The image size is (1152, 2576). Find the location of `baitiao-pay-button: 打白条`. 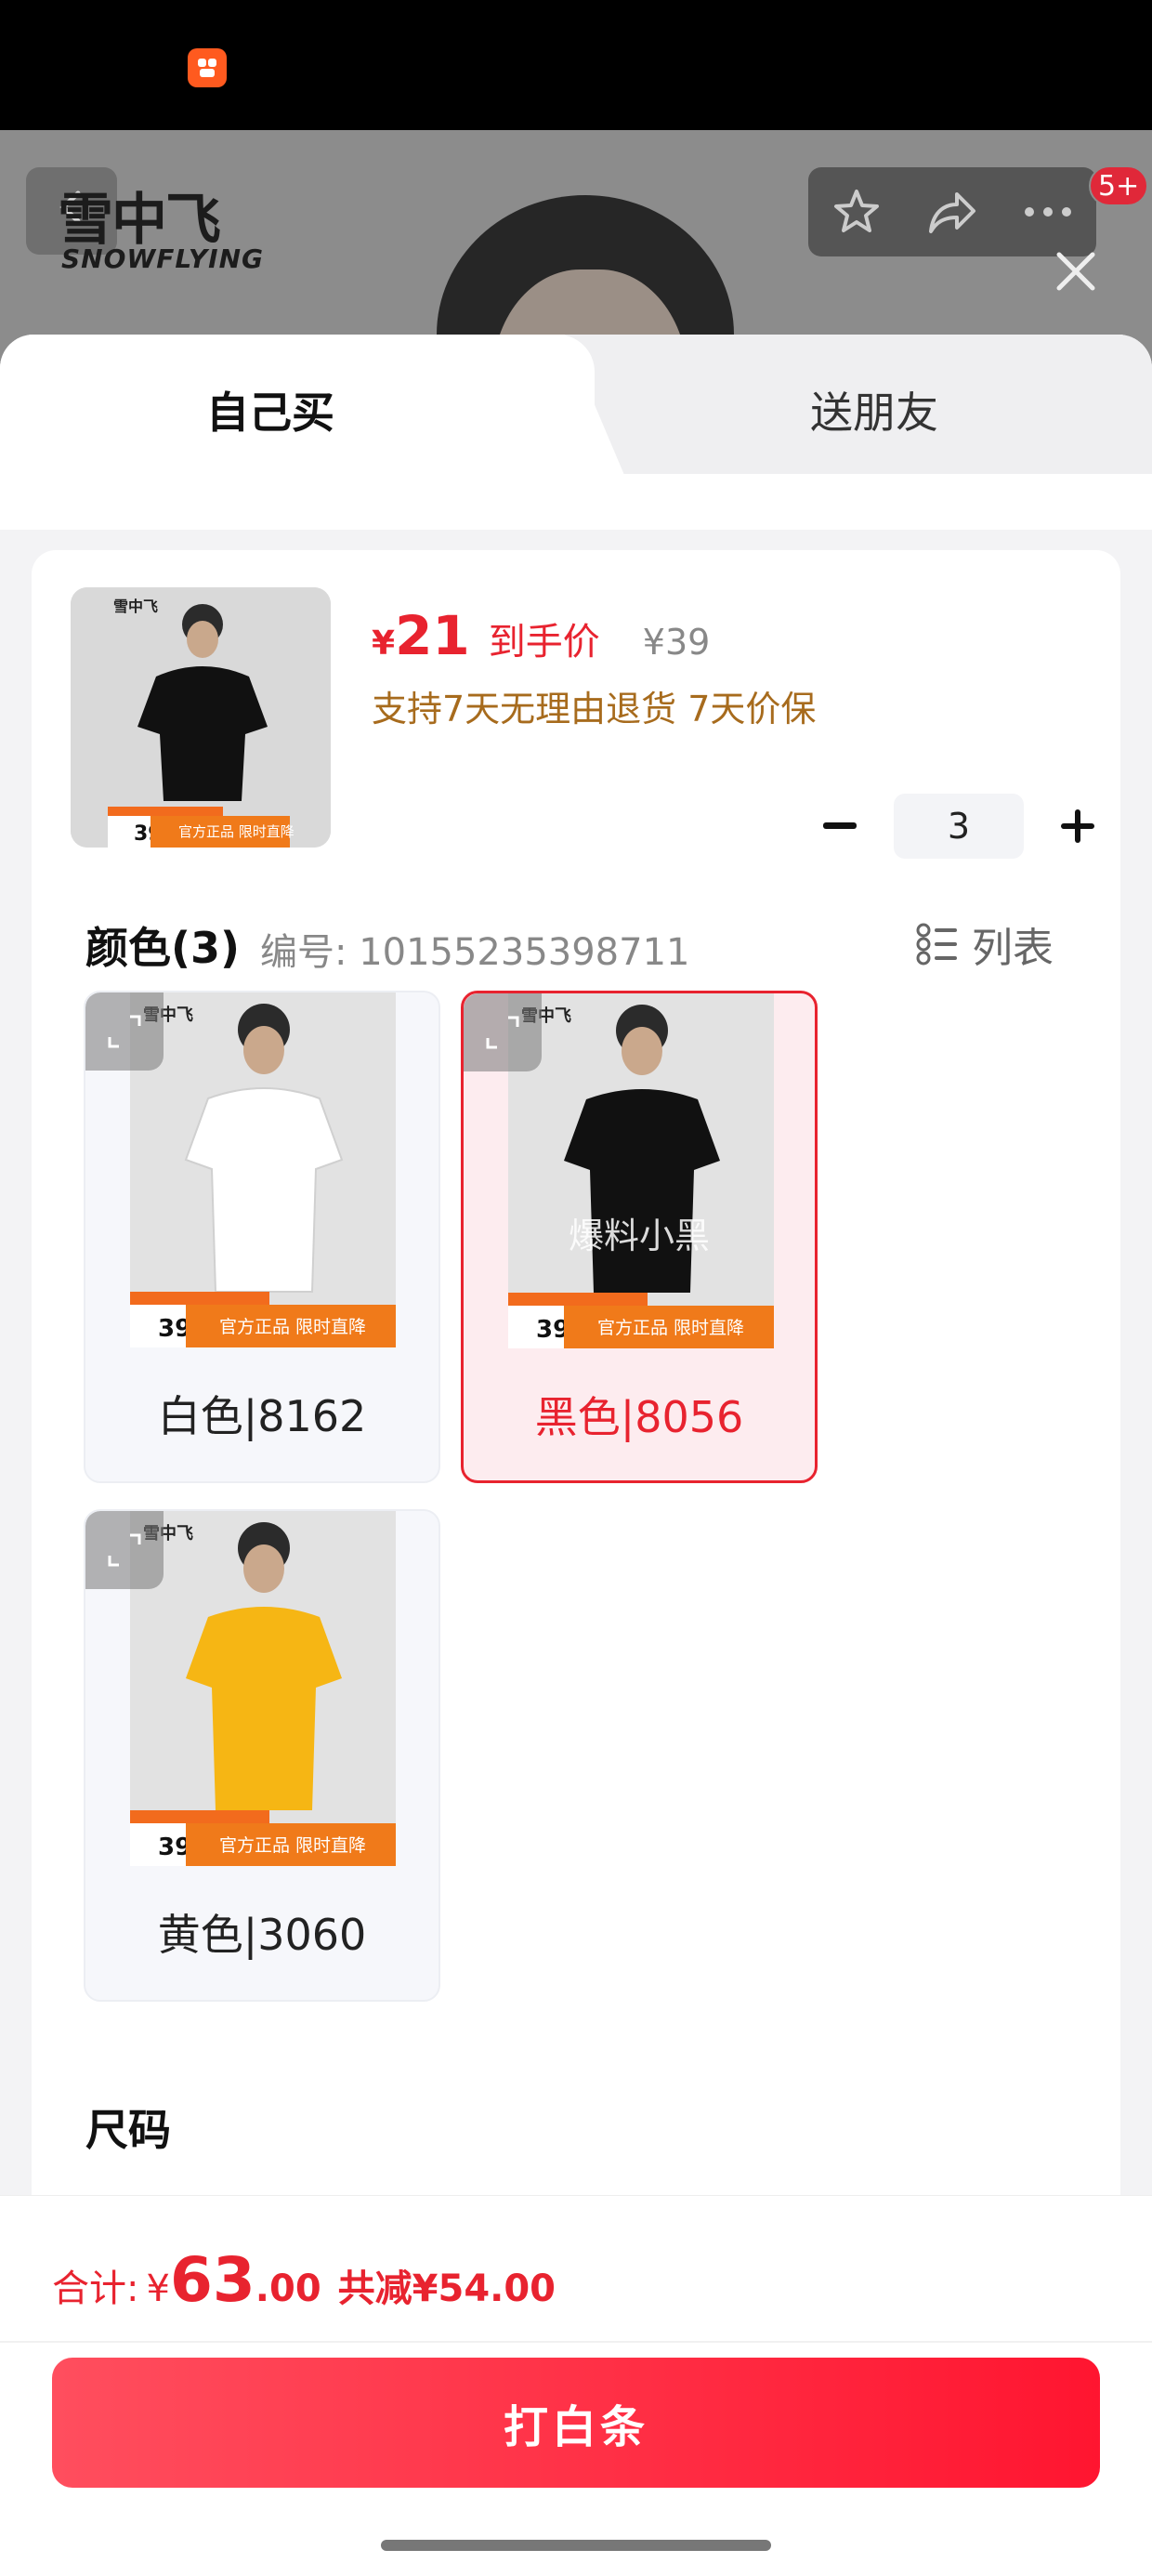

baitiao-pay-button: 打白条 is located at coordinates (576, 2423).